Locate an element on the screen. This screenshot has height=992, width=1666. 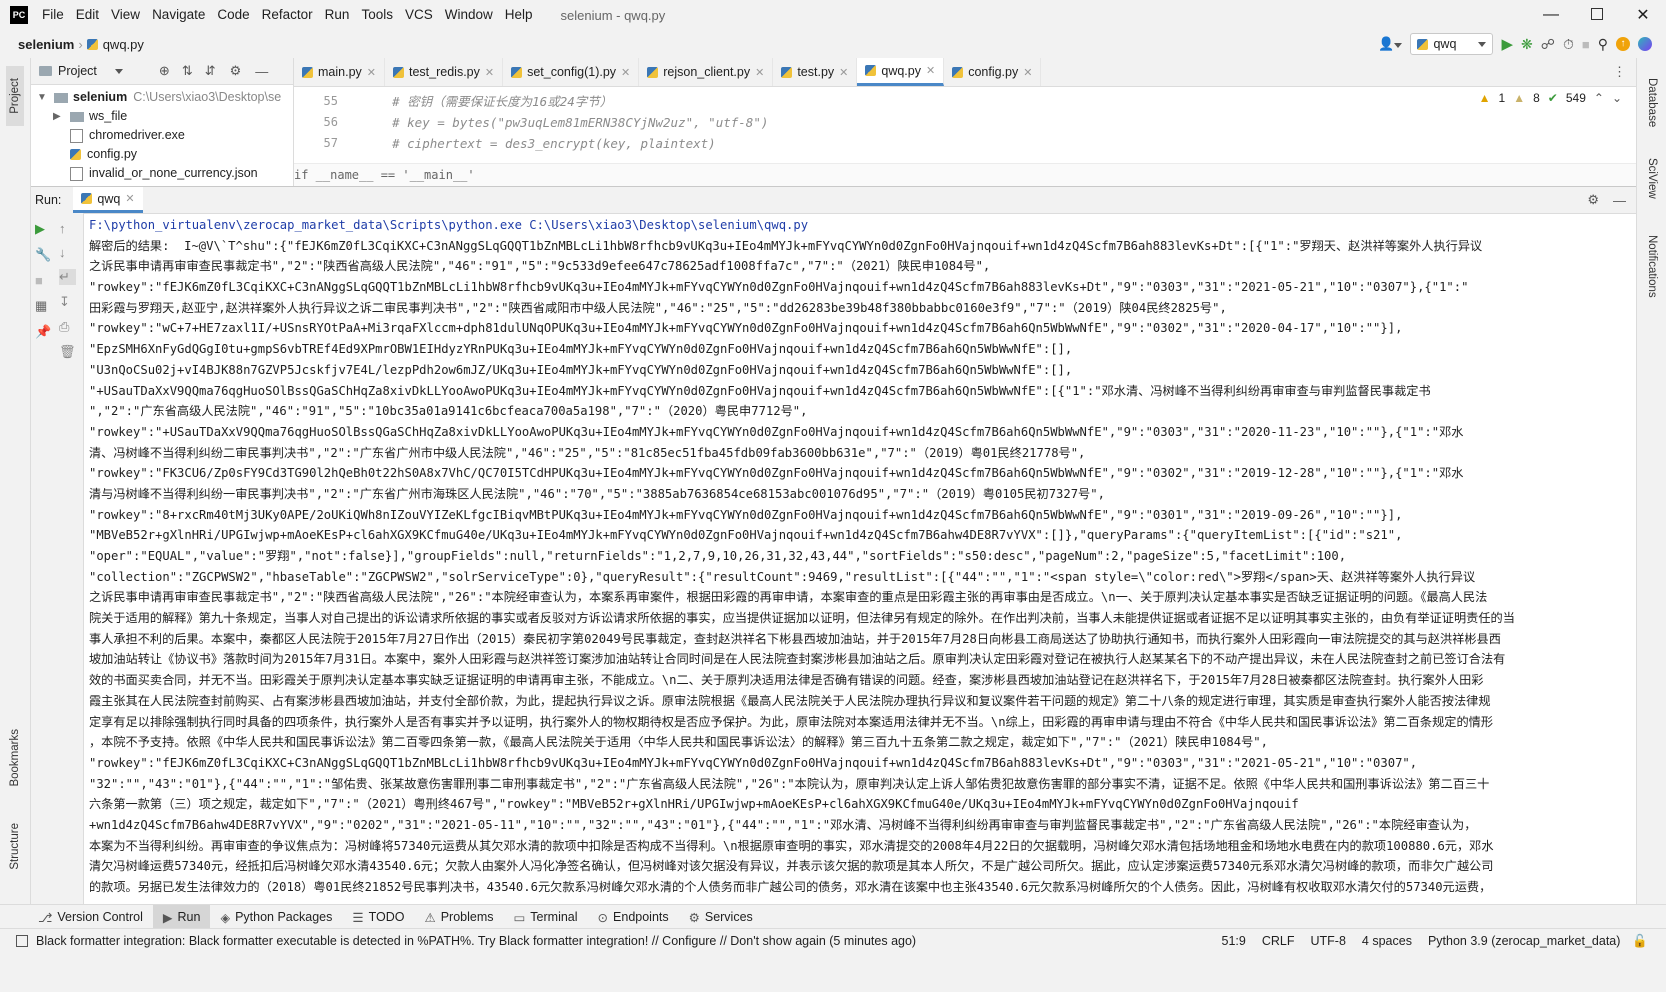
debug-icon: ❋ is located at coordinates (1527, 44).